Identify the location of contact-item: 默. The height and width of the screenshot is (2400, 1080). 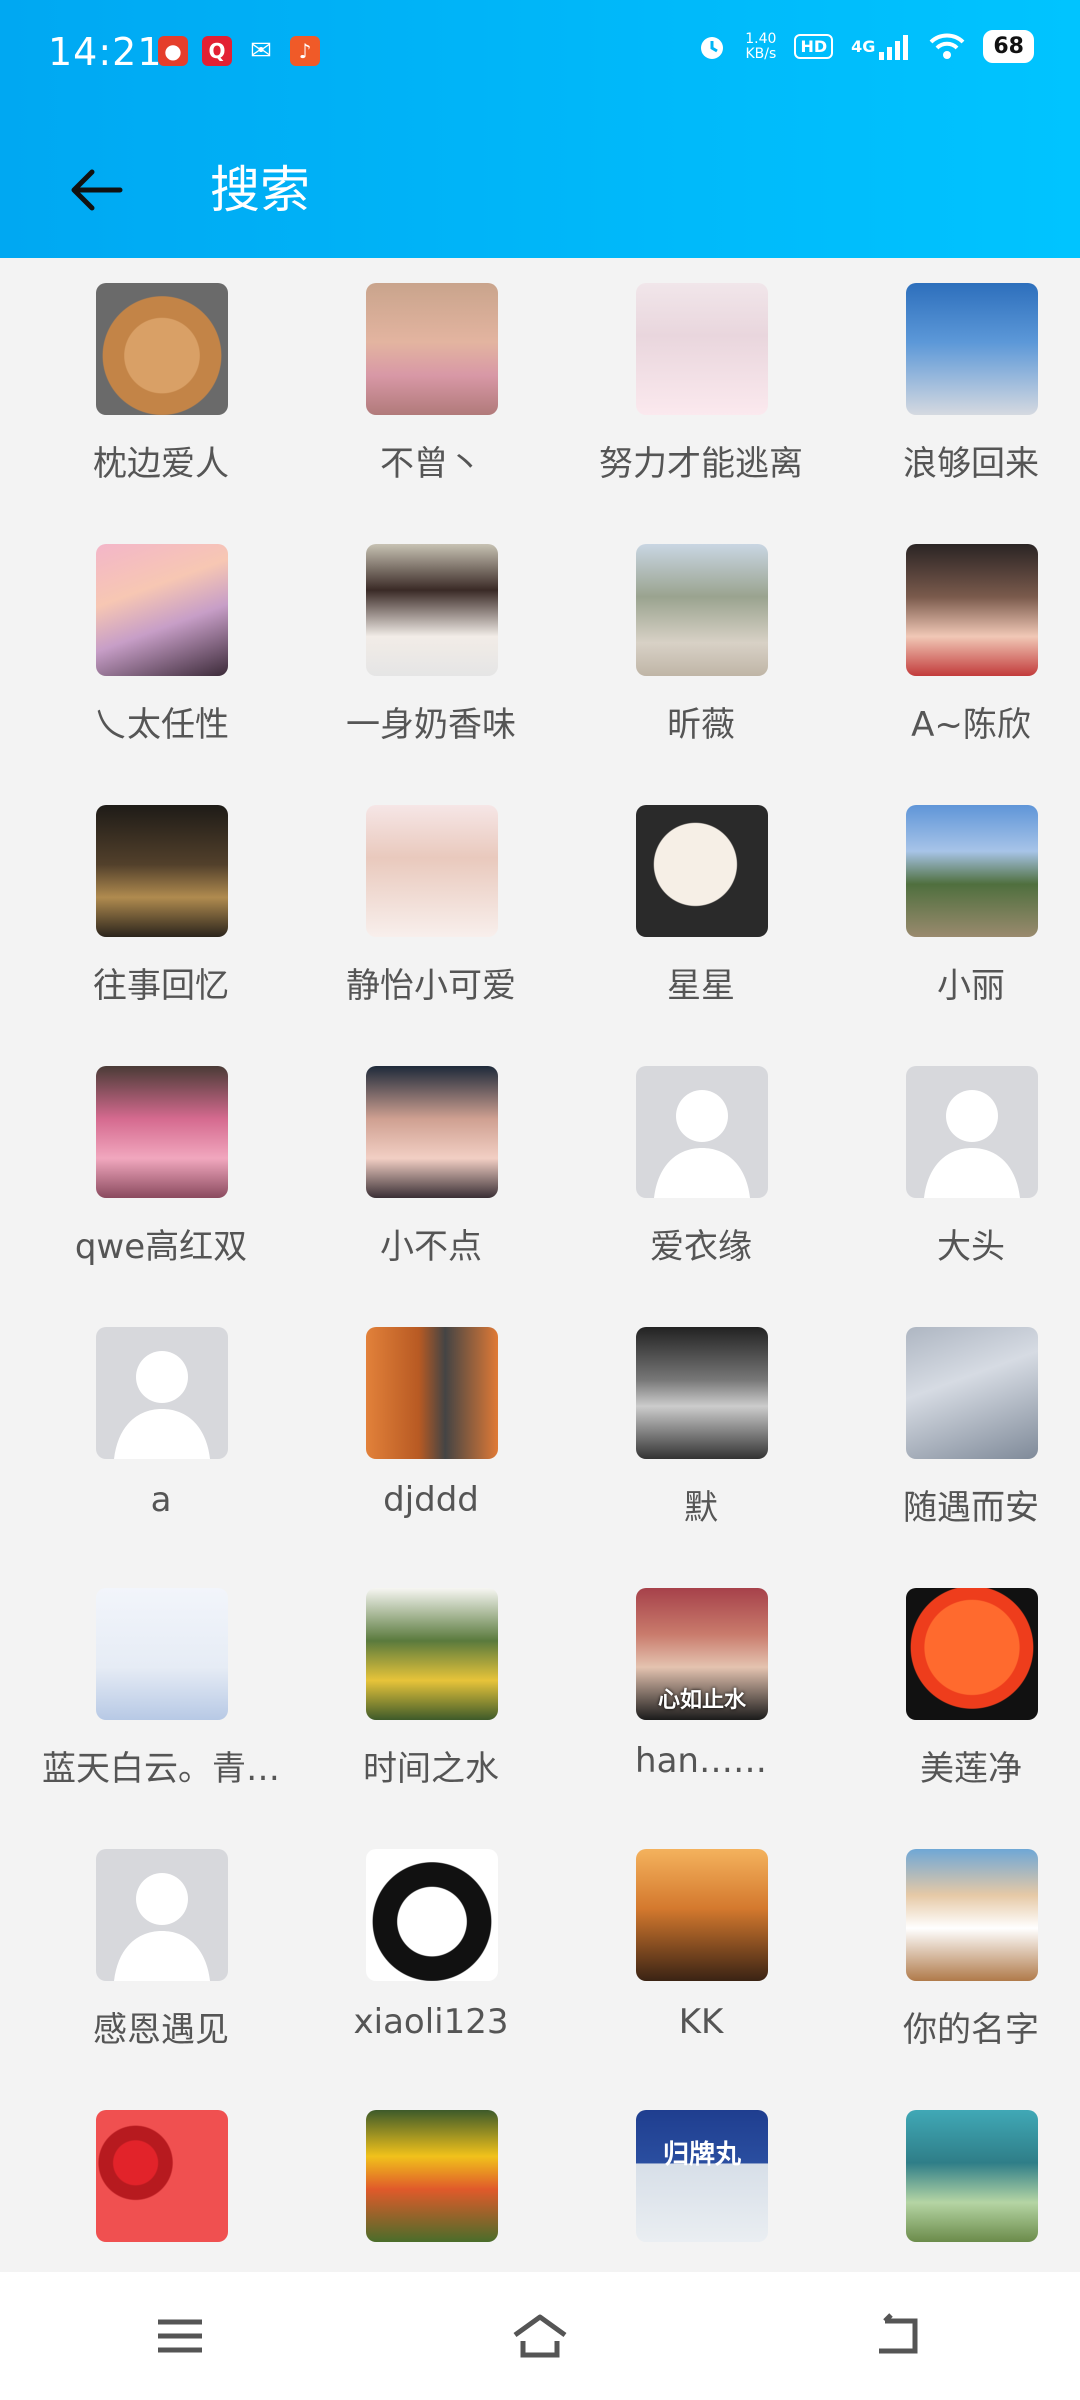
(701, 1432).